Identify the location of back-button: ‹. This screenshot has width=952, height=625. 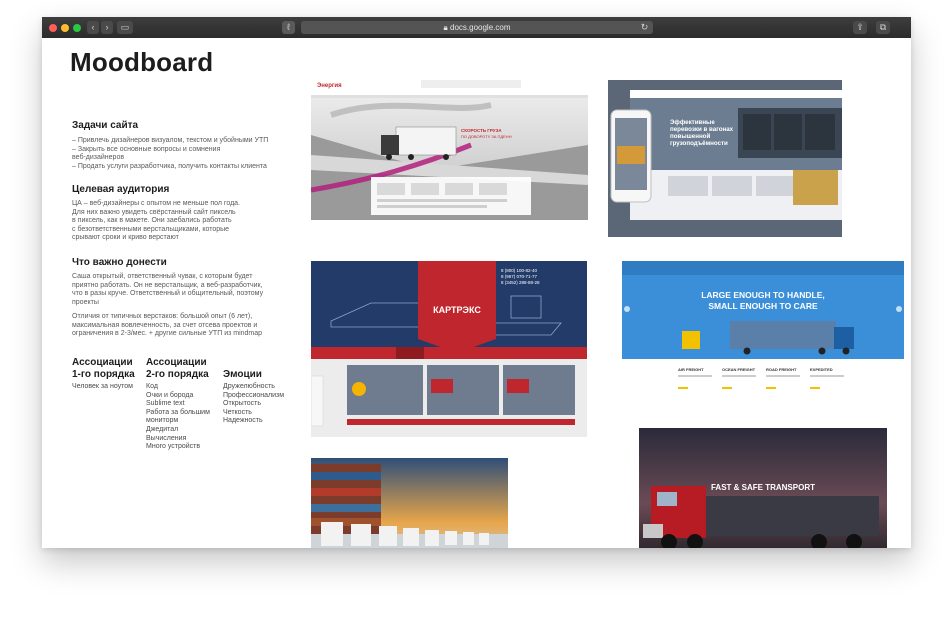
(93, 27).